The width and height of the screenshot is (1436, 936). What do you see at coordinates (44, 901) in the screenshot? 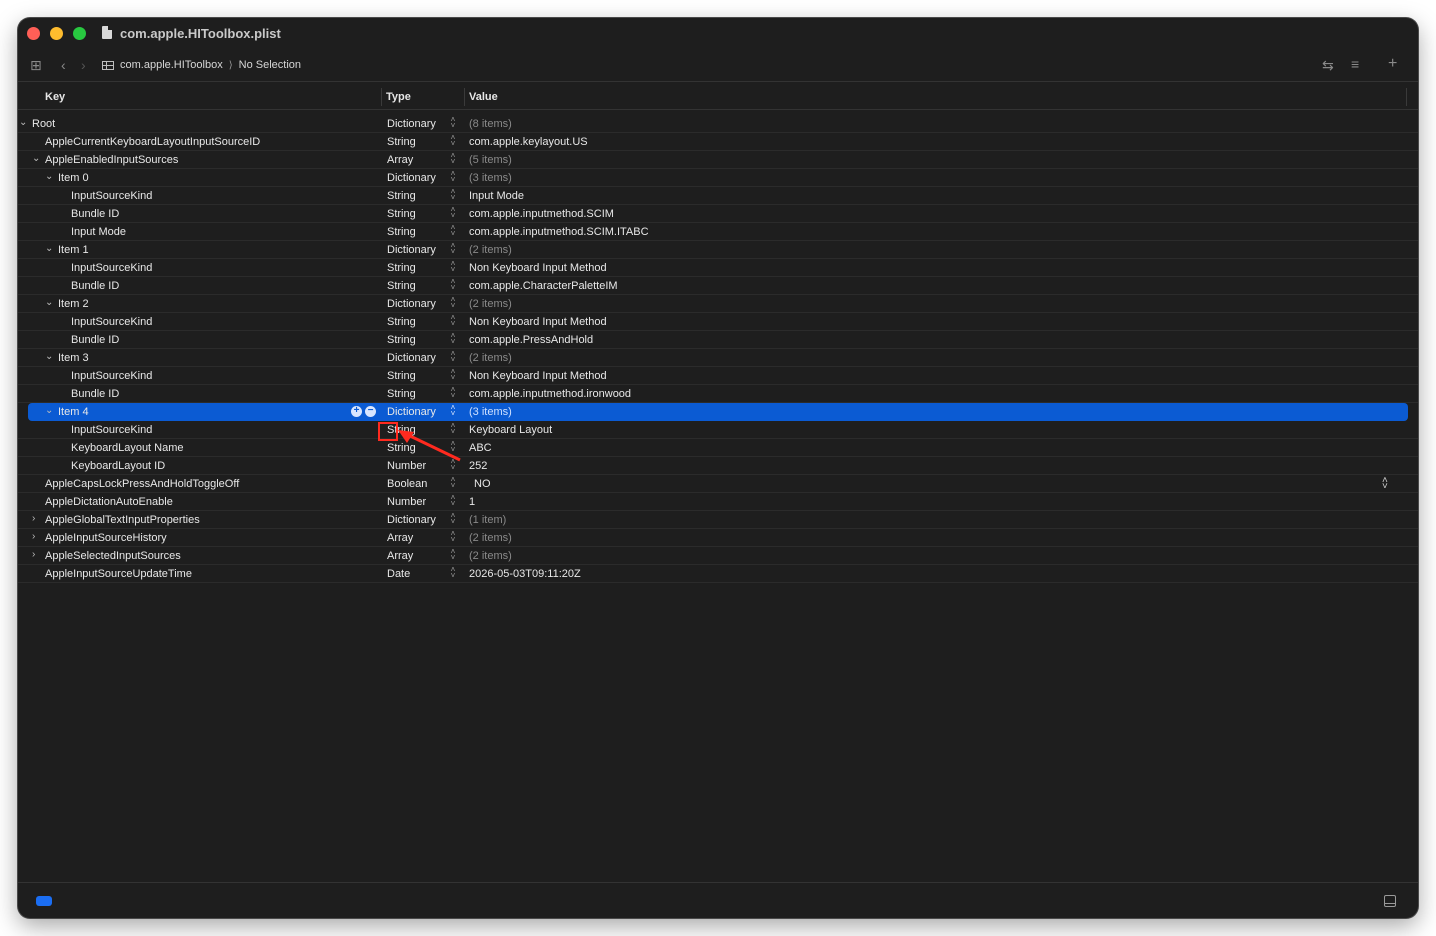
I see `tag-icon` at bounding box center [44, 901].